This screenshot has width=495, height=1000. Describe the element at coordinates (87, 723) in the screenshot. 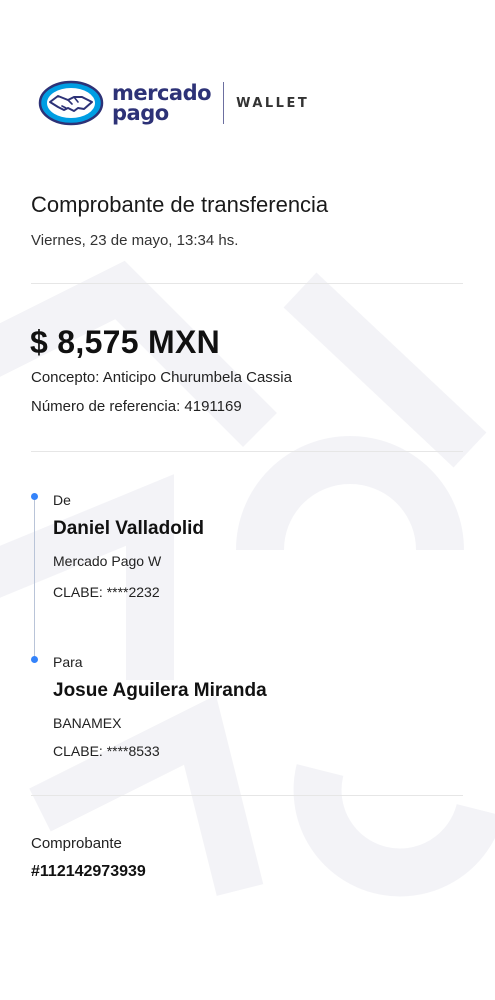

I see `recipient-bank: BANAMEX` at that location.